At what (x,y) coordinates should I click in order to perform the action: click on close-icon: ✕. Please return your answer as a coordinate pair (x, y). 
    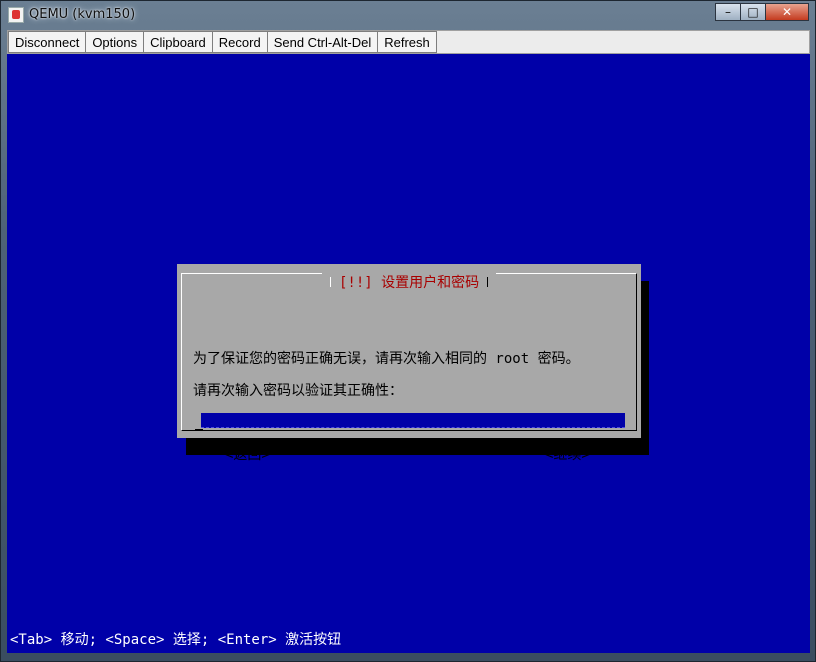
    Looking at the image, I should click on (787, 12).